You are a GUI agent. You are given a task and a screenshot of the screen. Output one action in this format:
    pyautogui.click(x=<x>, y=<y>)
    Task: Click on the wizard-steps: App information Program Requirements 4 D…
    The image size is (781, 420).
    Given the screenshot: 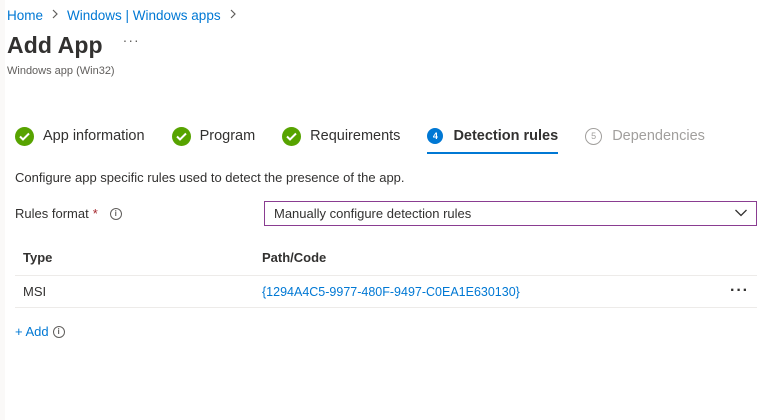 What is the action you would take?
    pyautogui.click(x=373, y=139)
    